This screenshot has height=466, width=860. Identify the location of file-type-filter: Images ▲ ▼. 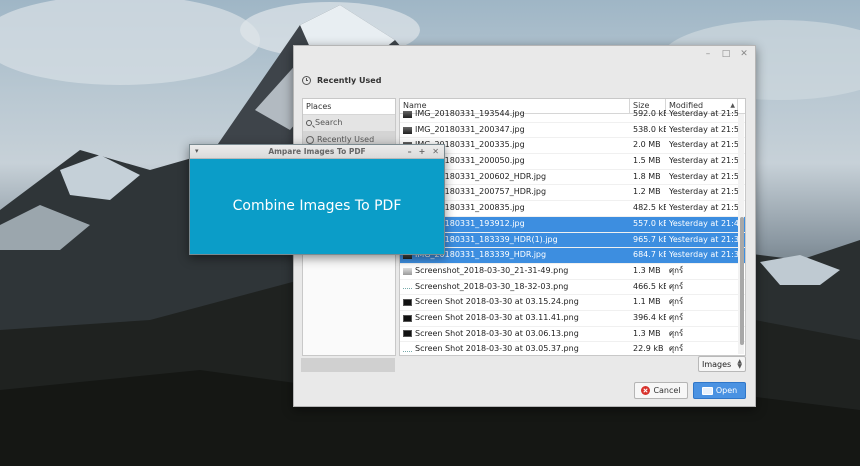
(722, 364).